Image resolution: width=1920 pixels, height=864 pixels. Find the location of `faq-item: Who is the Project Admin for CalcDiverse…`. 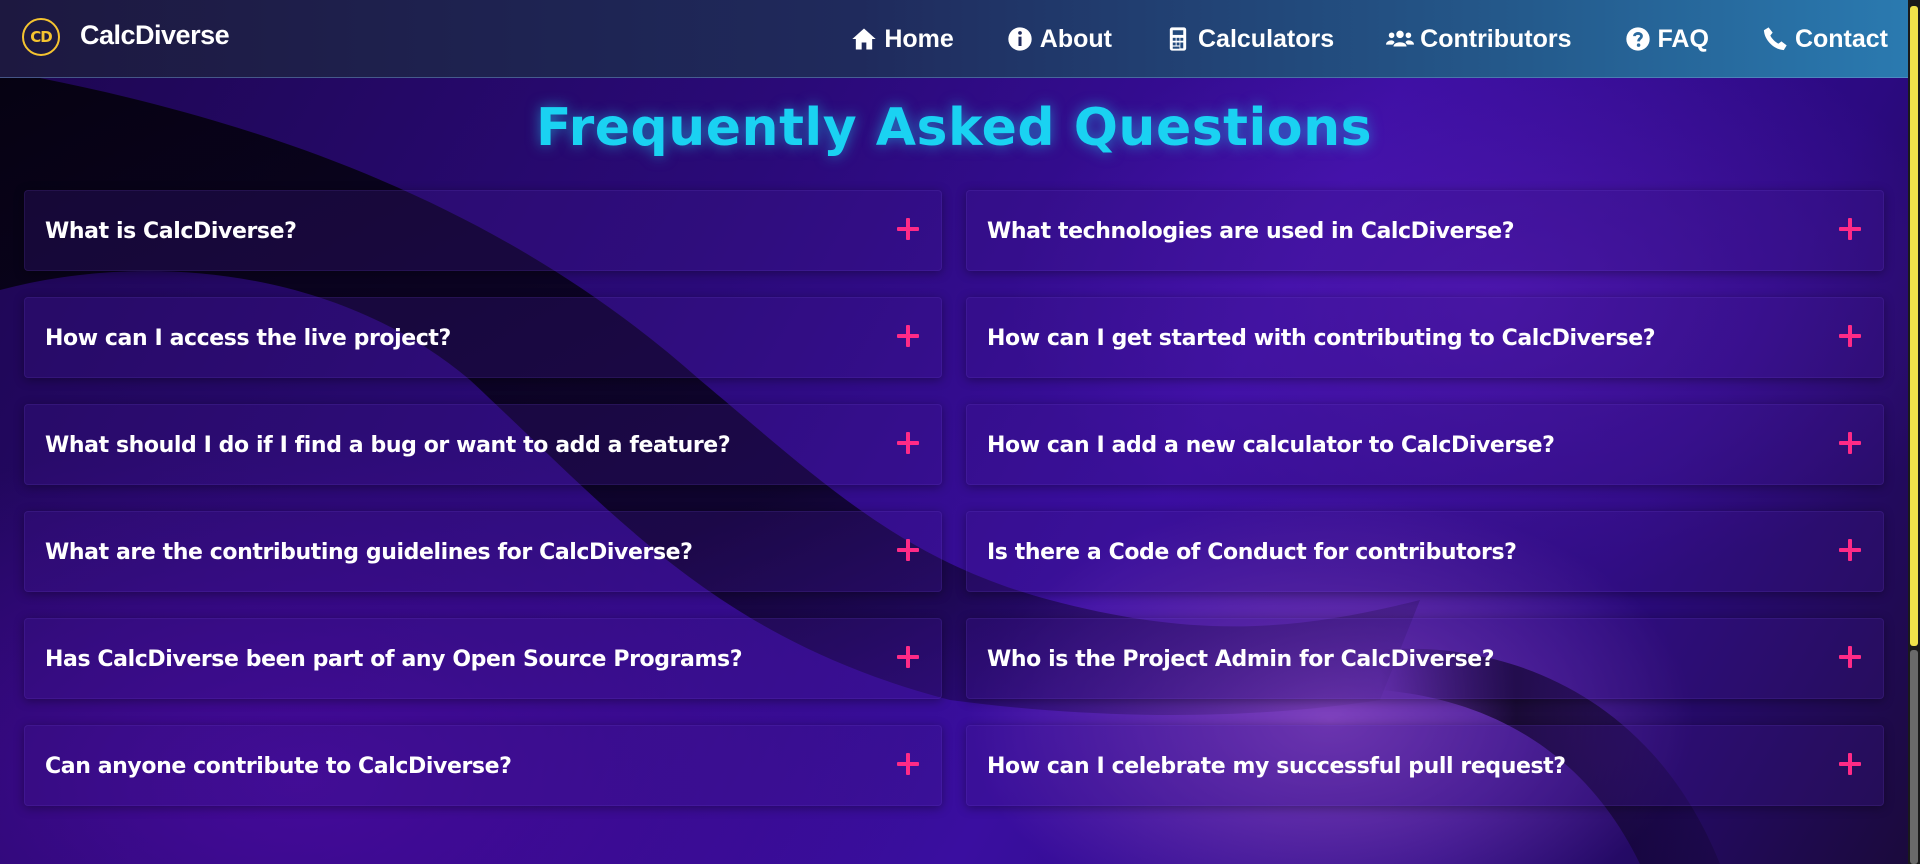

faq-item: Who is the Project Admin for CalcDiverse… is located at coordinates (1425, 658).